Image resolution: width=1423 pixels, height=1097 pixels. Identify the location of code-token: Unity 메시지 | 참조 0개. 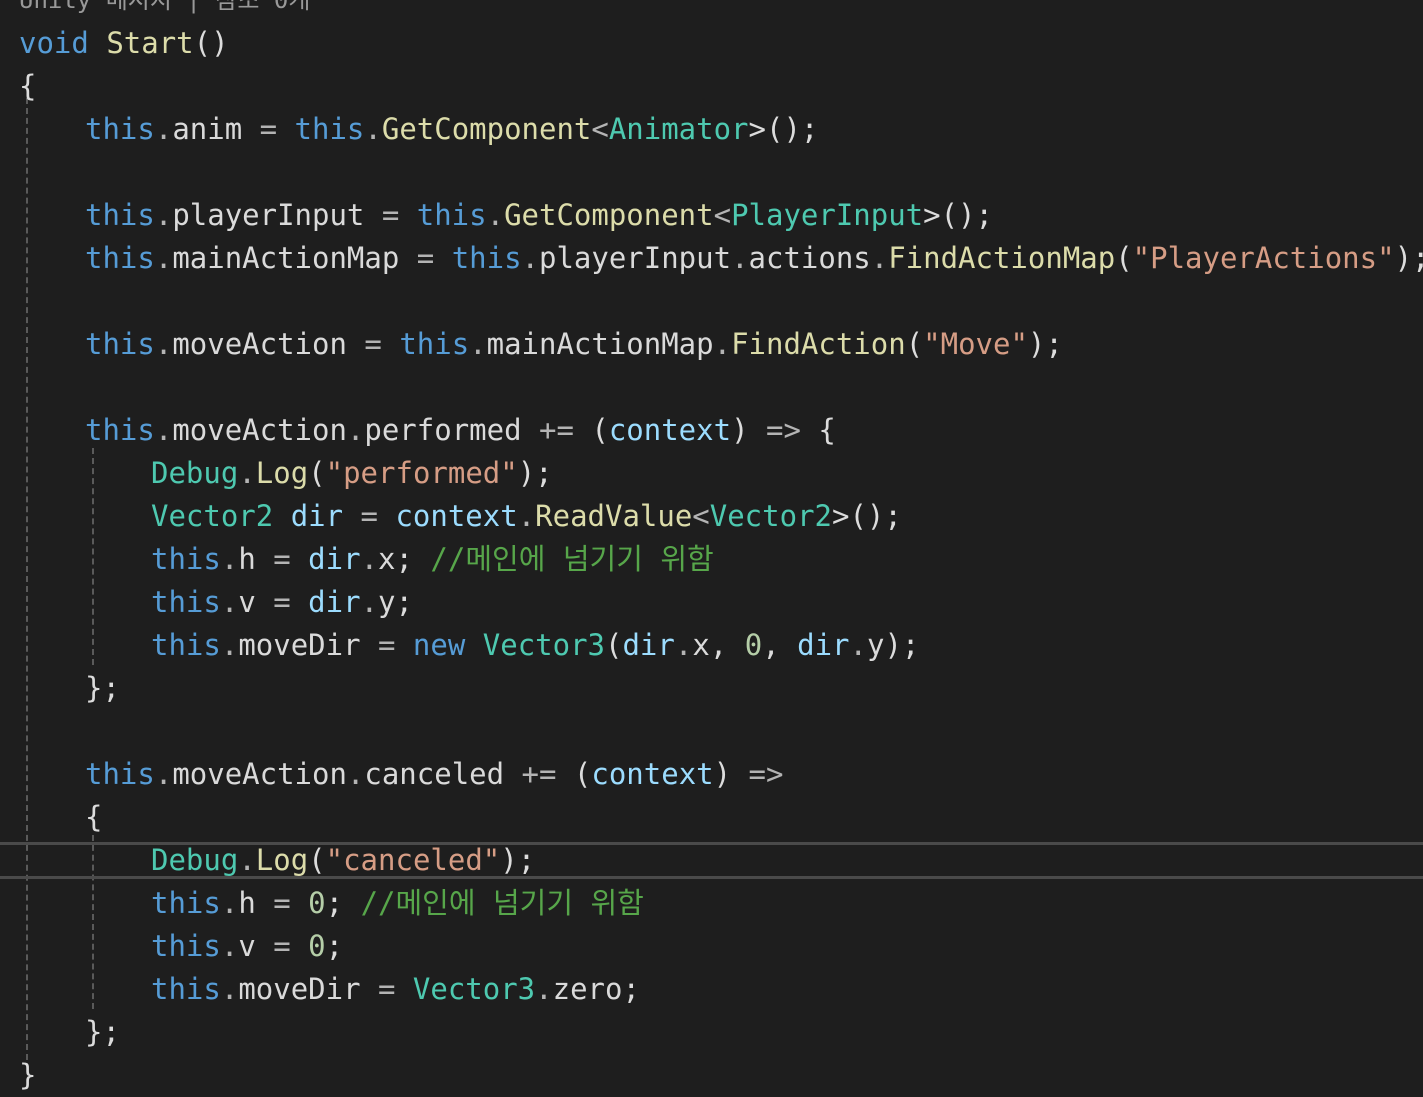
(165, 7).